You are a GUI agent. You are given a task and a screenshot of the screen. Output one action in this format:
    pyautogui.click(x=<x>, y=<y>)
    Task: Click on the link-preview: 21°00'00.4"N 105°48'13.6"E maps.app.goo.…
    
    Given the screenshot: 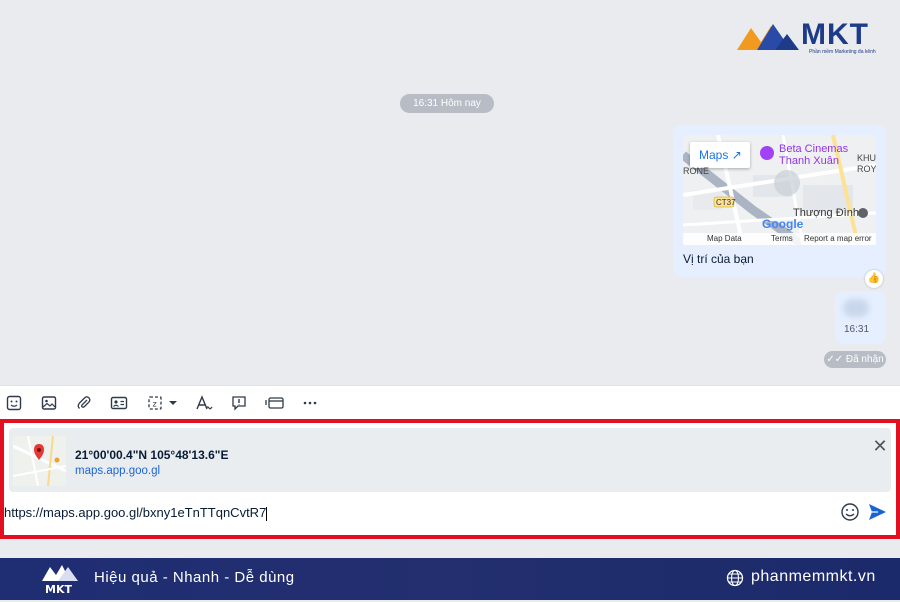 What is the action you would take?
    pyautogui.click(x=450, y=460)
    